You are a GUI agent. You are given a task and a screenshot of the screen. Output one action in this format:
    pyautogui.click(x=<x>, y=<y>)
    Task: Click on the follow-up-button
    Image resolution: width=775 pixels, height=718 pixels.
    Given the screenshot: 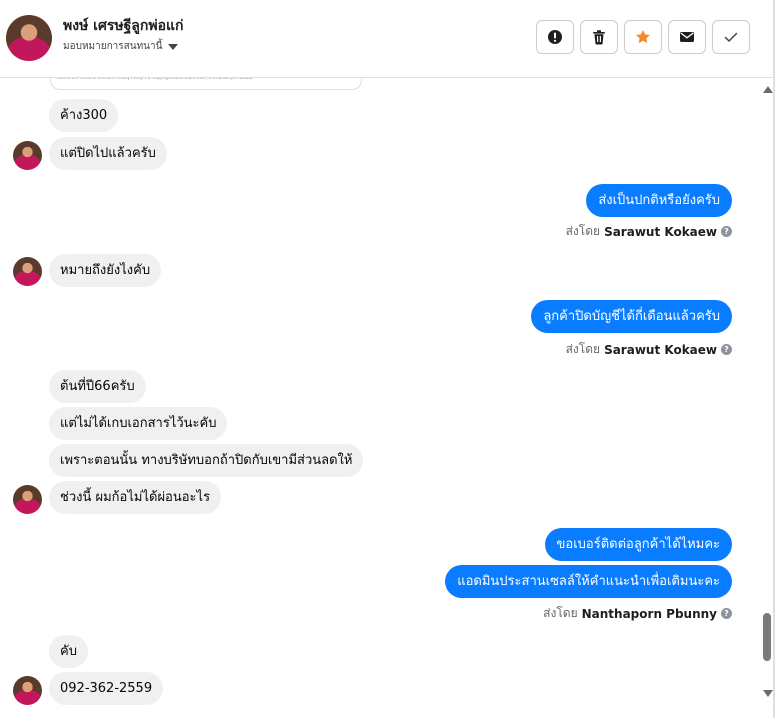 What is the action you would take?
    pyautogui.click(x=643, y=37)
    